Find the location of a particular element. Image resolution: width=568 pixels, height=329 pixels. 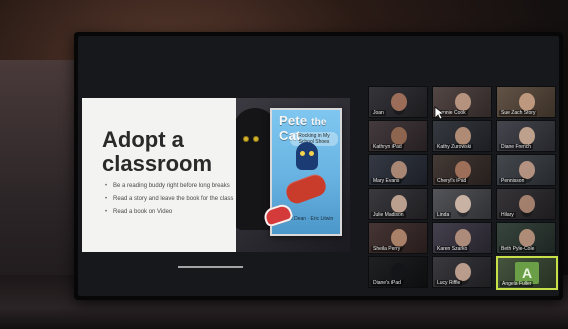

participant-tile: Pennisson is located at coordinates (526, 170).